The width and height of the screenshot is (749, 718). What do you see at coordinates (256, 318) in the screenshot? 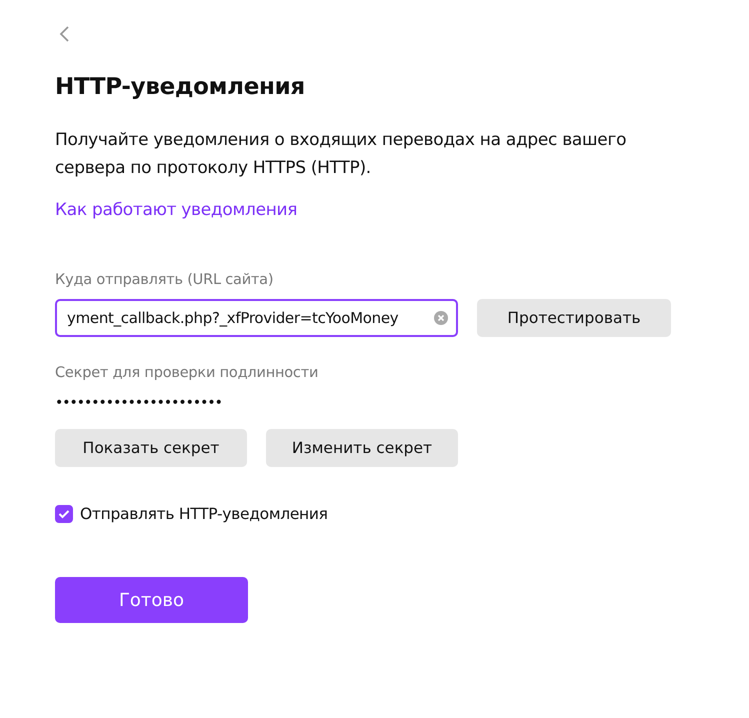
I see `url-input-field: yment_callback.php?_xfProvider=tcYooMoney` at bounding box center [256, 318].